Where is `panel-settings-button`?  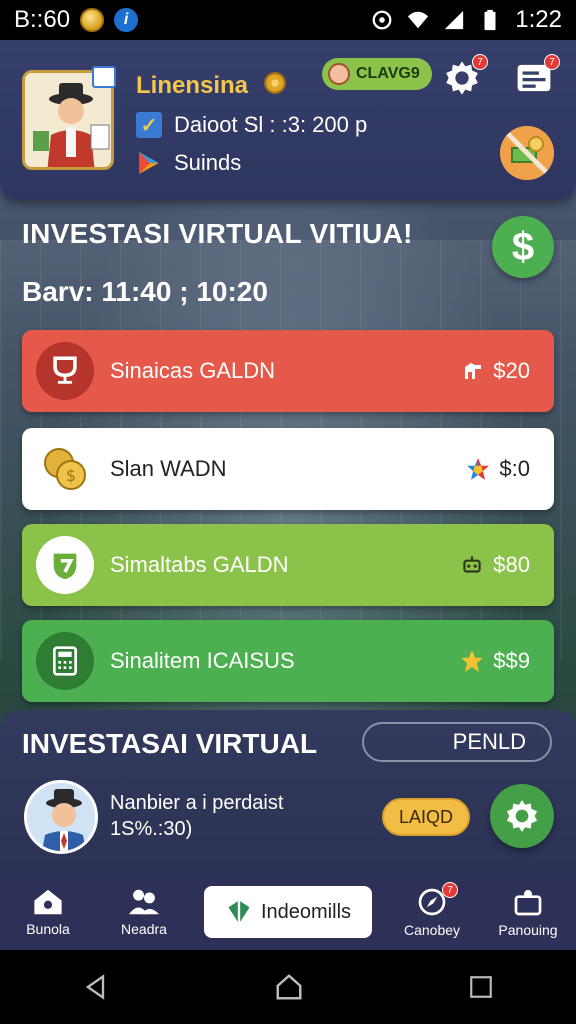 panel-settings-button is located at coordinates (522, 816).